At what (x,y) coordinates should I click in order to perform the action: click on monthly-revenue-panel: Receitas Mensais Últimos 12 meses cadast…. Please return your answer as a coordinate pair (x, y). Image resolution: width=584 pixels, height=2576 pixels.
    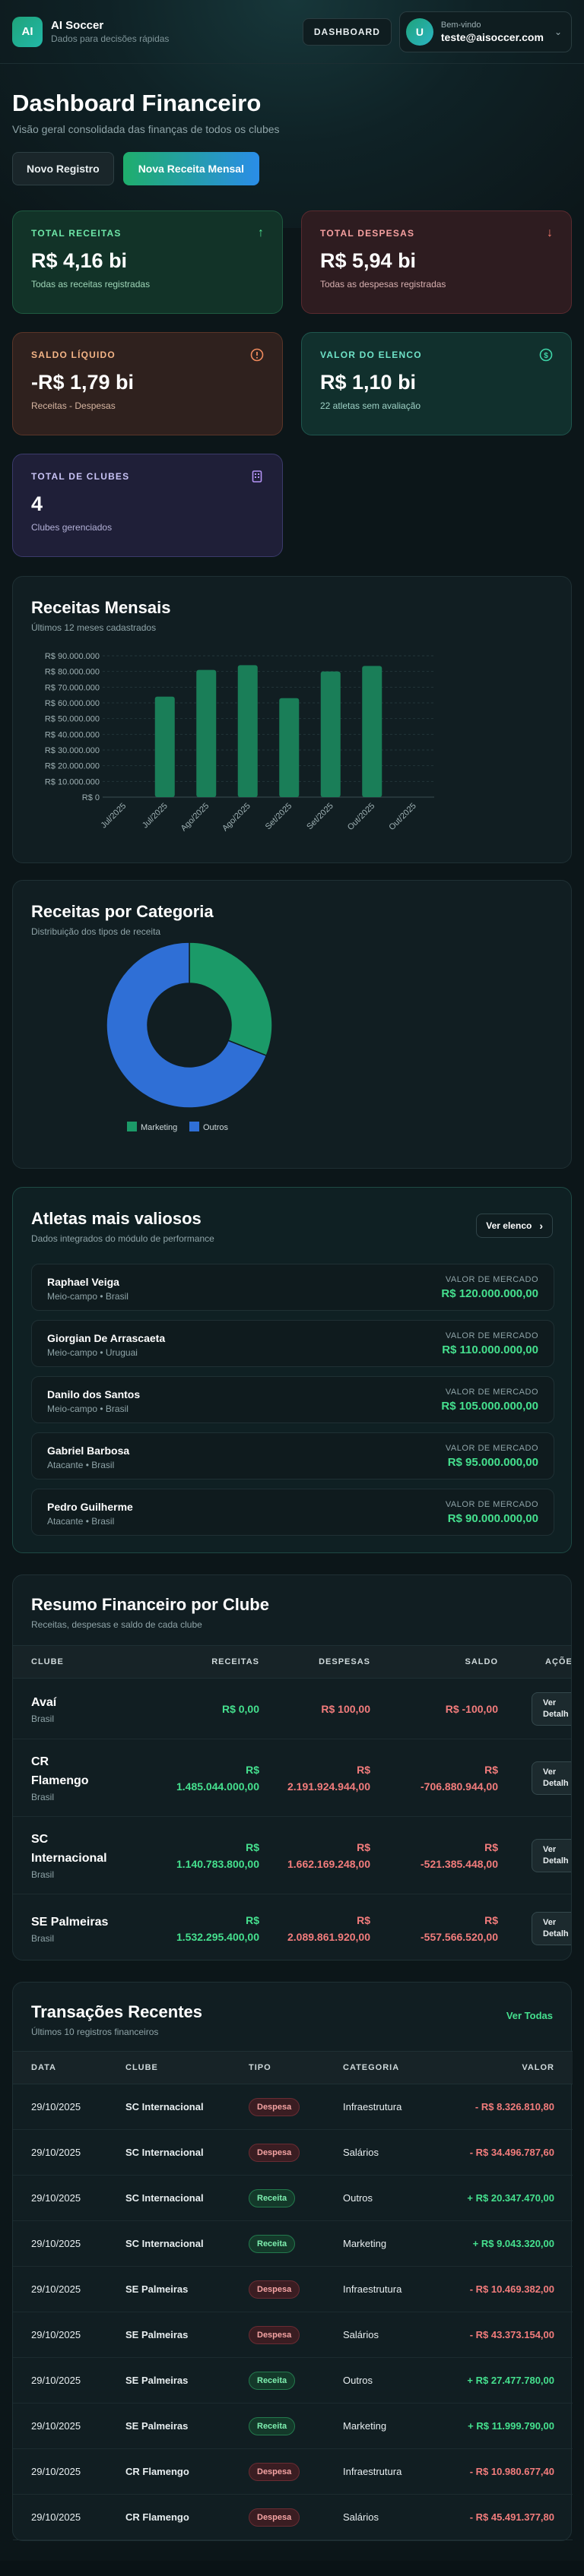
    Looking at the image, I should click on (292, 719).